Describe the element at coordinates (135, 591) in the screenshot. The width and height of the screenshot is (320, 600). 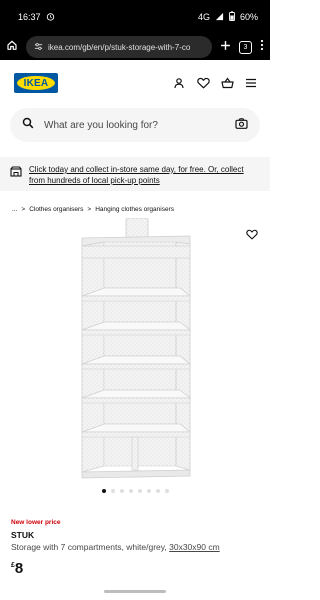
I see `gesture-bar` at that location.